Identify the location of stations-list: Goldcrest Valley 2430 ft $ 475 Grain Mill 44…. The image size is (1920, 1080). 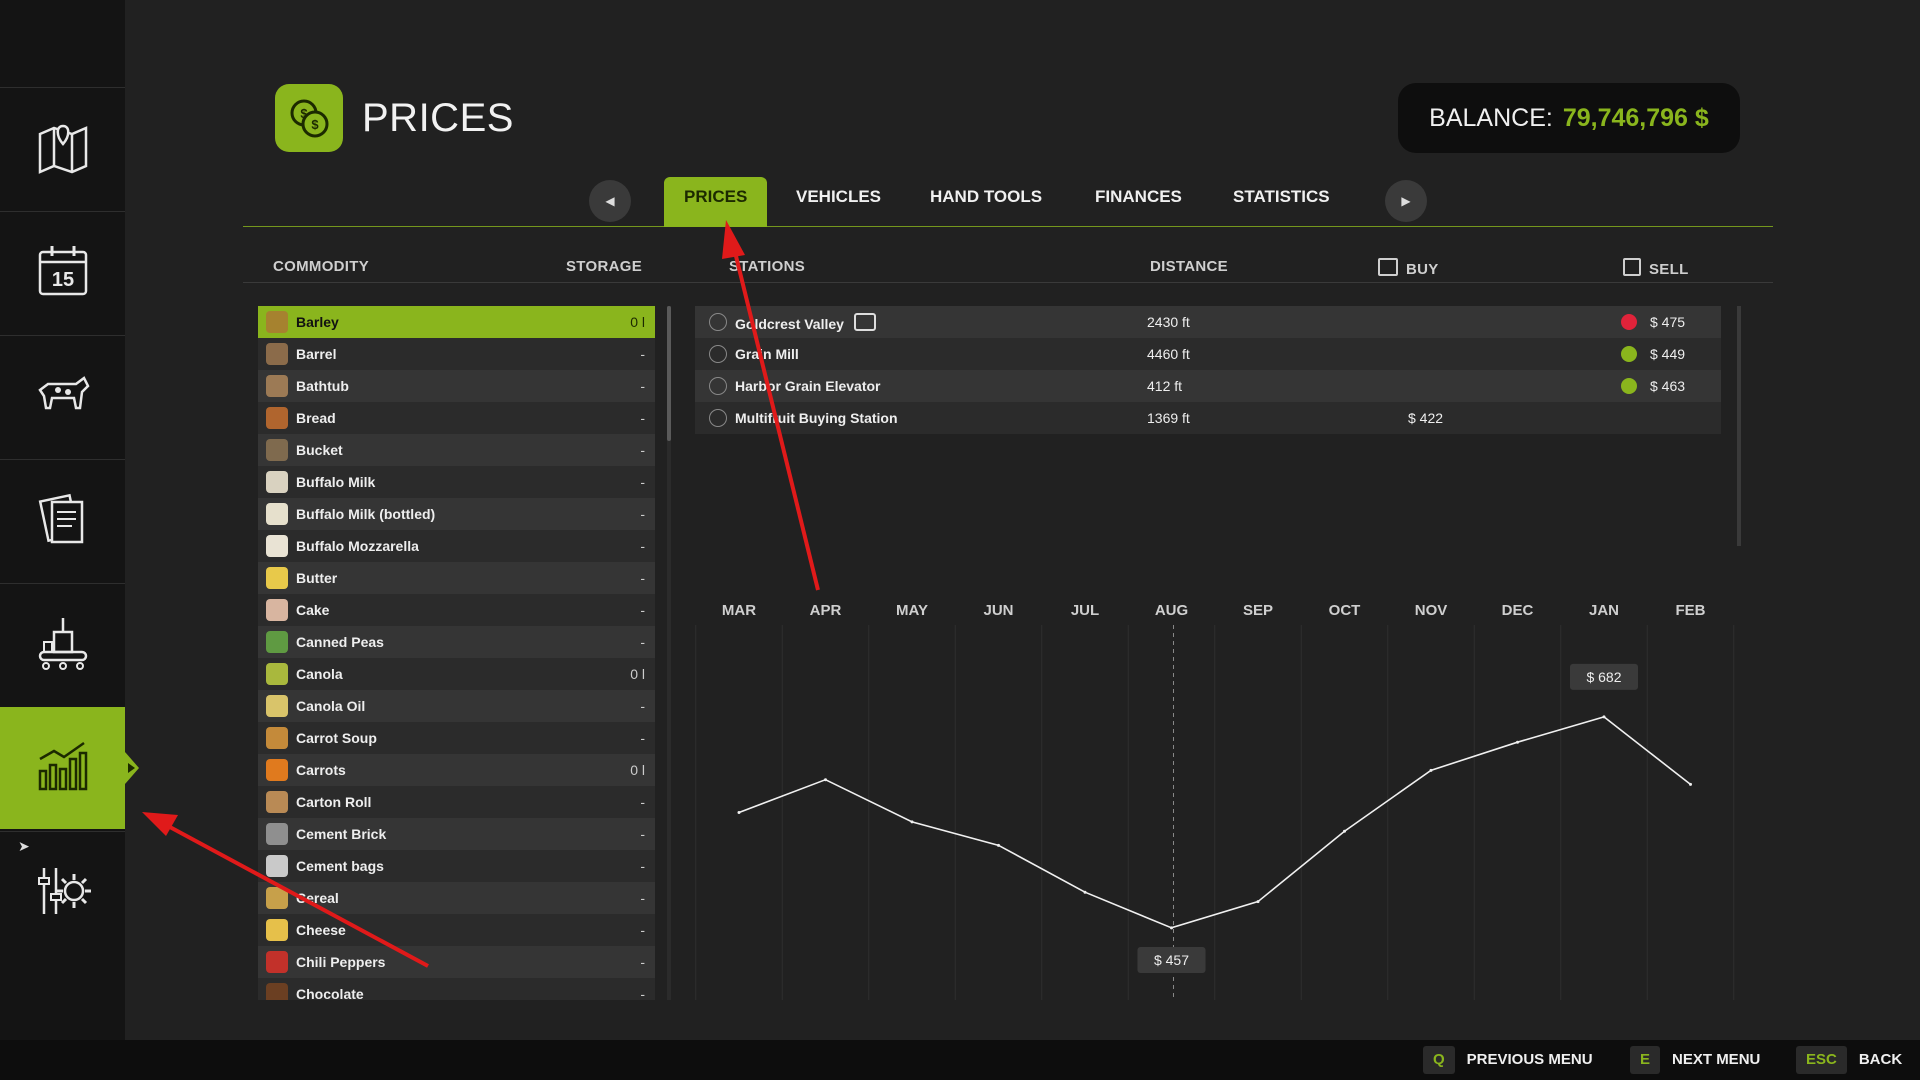
(1208, 370).